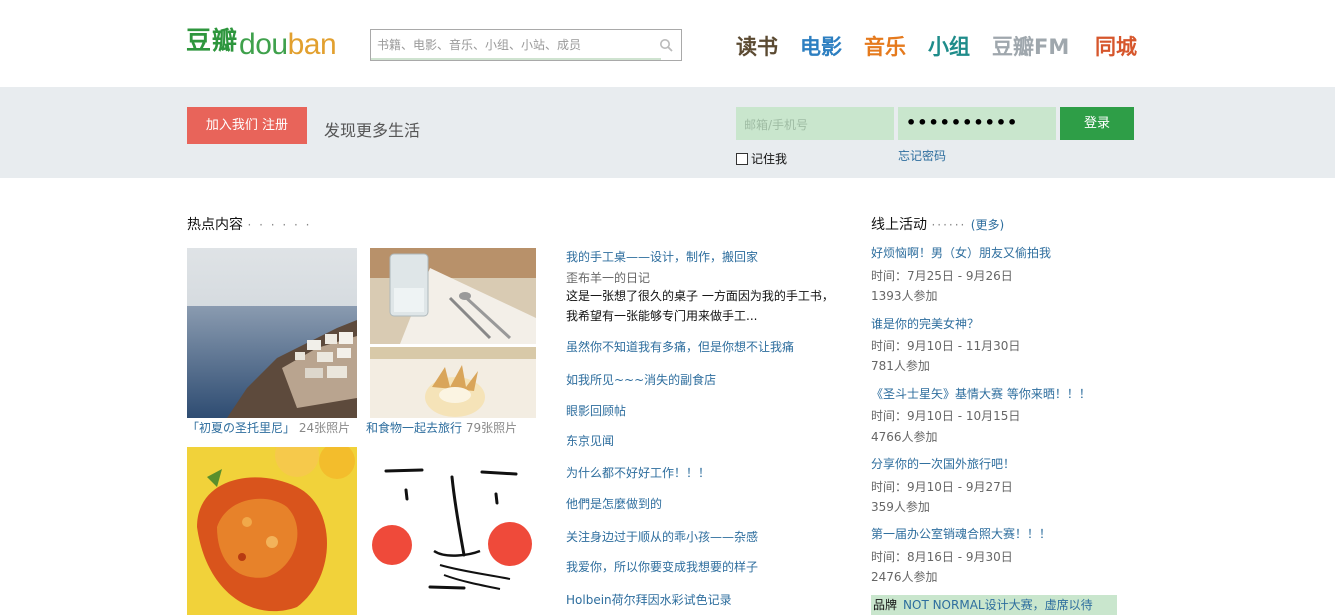 This screenshot has height=615, width=1335. Describe the element at coordinates (942, 557) in the screenshot. I see `event-time: 时间：8月16日 - 9月30日` at that location.